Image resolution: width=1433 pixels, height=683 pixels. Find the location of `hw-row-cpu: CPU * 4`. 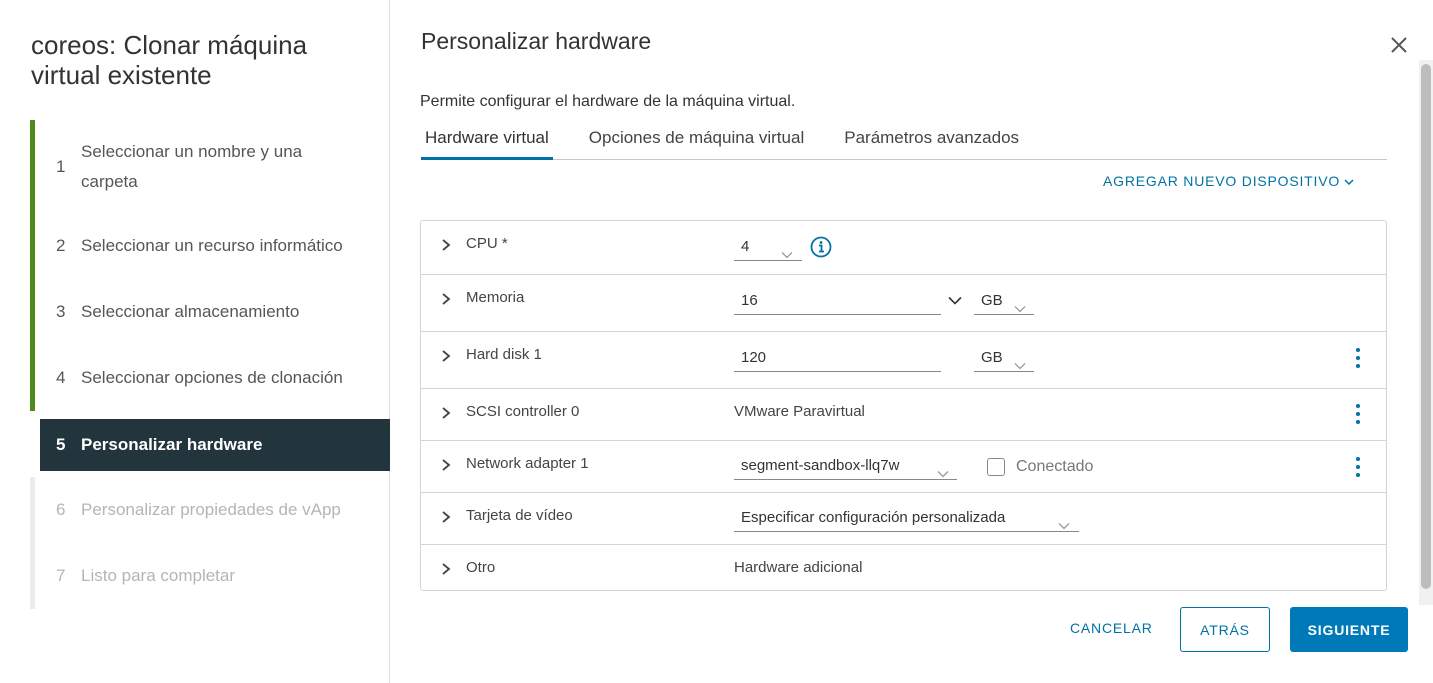

hw-row-cpu: CPU * 4 is located at coordinates (903, 248).